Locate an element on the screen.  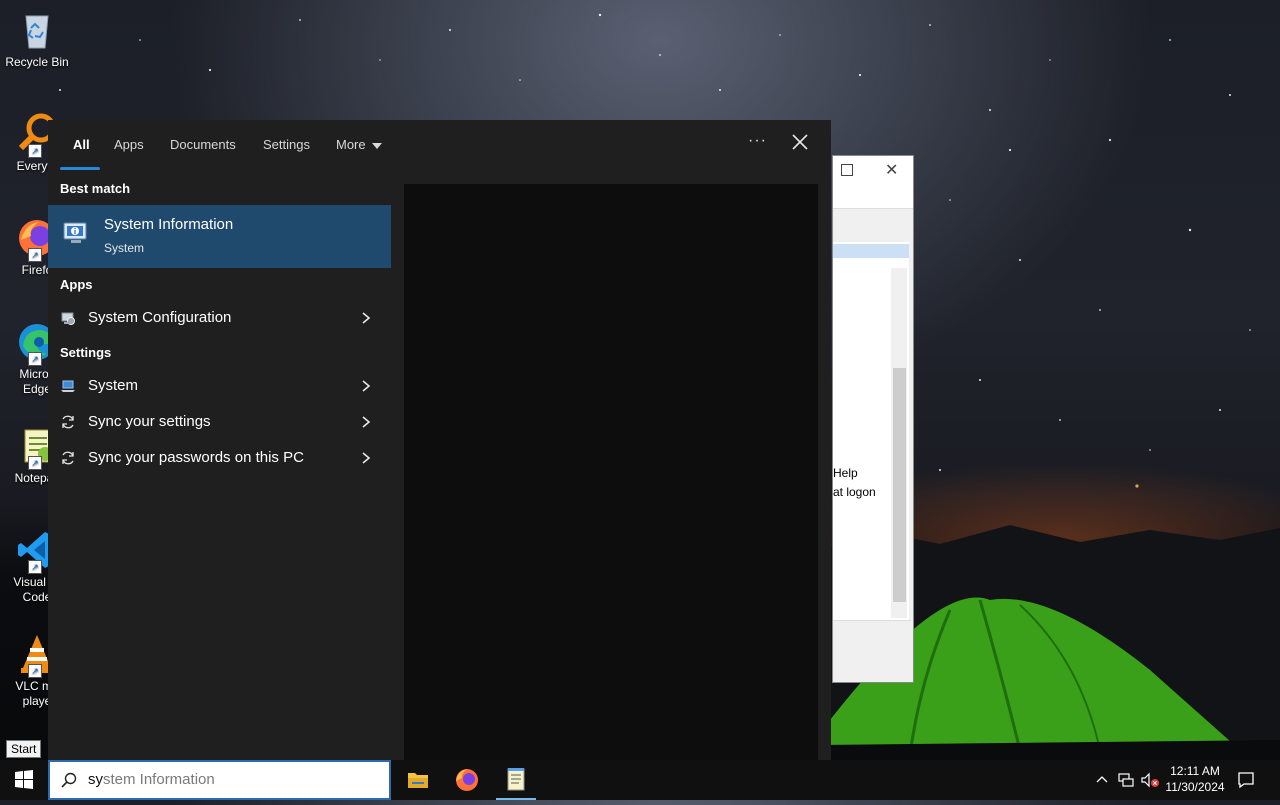
clock-date: 11/30/2024 is located at coordinates (1195, 787).